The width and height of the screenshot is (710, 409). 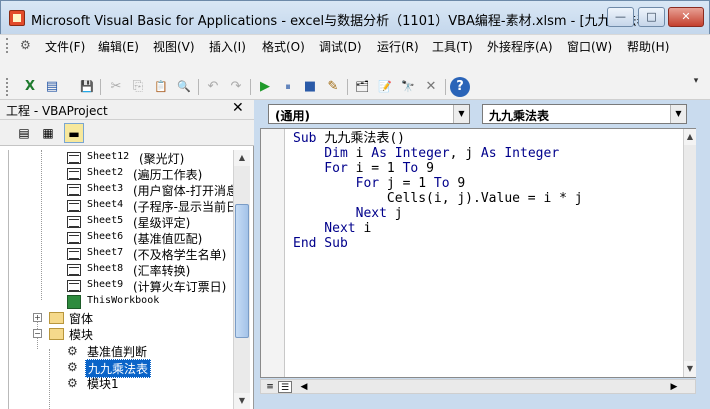 What do you see at coordinates (430, 168) in the screenshot?
I see `code-token: 9` at bounding box center [430, 168].